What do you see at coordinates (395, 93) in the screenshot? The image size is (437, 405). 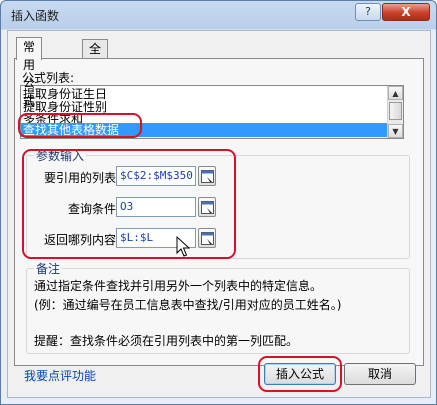 I see `scroll-up-icon: ▲` at bounding box center [395, 93].